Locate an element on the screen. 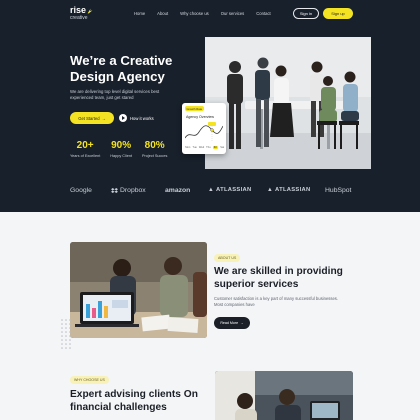 The image size is (420, 420). stat-years: 20+ Years of Excellent is located at coordinates (85, 149).